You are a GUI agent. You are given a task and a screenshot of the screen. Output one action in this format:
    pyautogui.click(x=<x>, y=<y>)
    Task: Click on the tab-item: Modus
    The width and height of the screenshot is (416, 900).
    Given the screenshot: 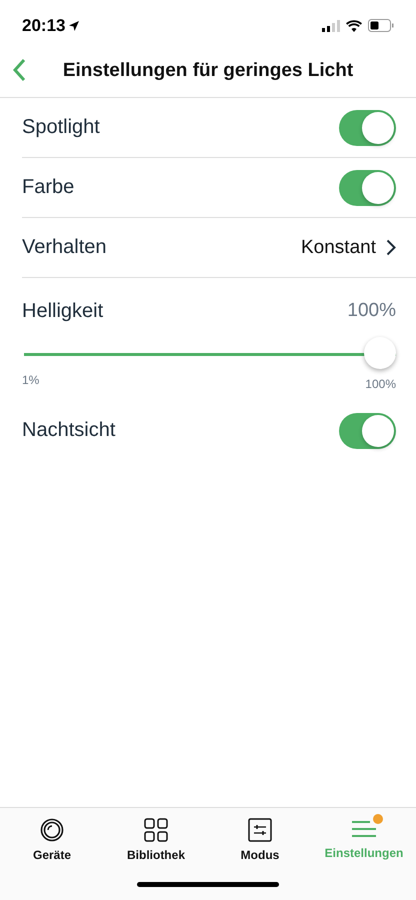 What is the action you would take?
    pyautogui.click(x=260, y=840)
    